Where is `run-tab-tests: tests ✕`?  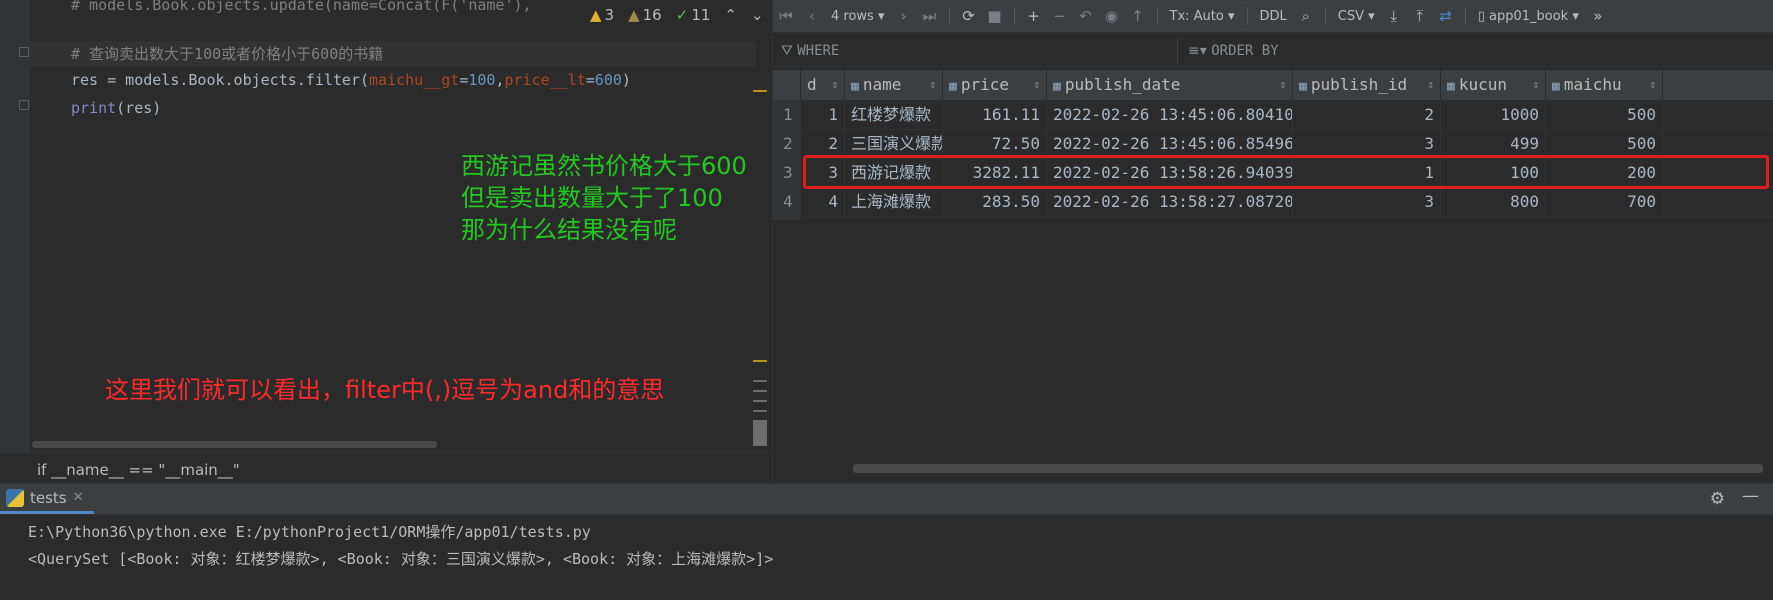
run-tab-tests: tests ✕ is located at coordinates (47, 499).